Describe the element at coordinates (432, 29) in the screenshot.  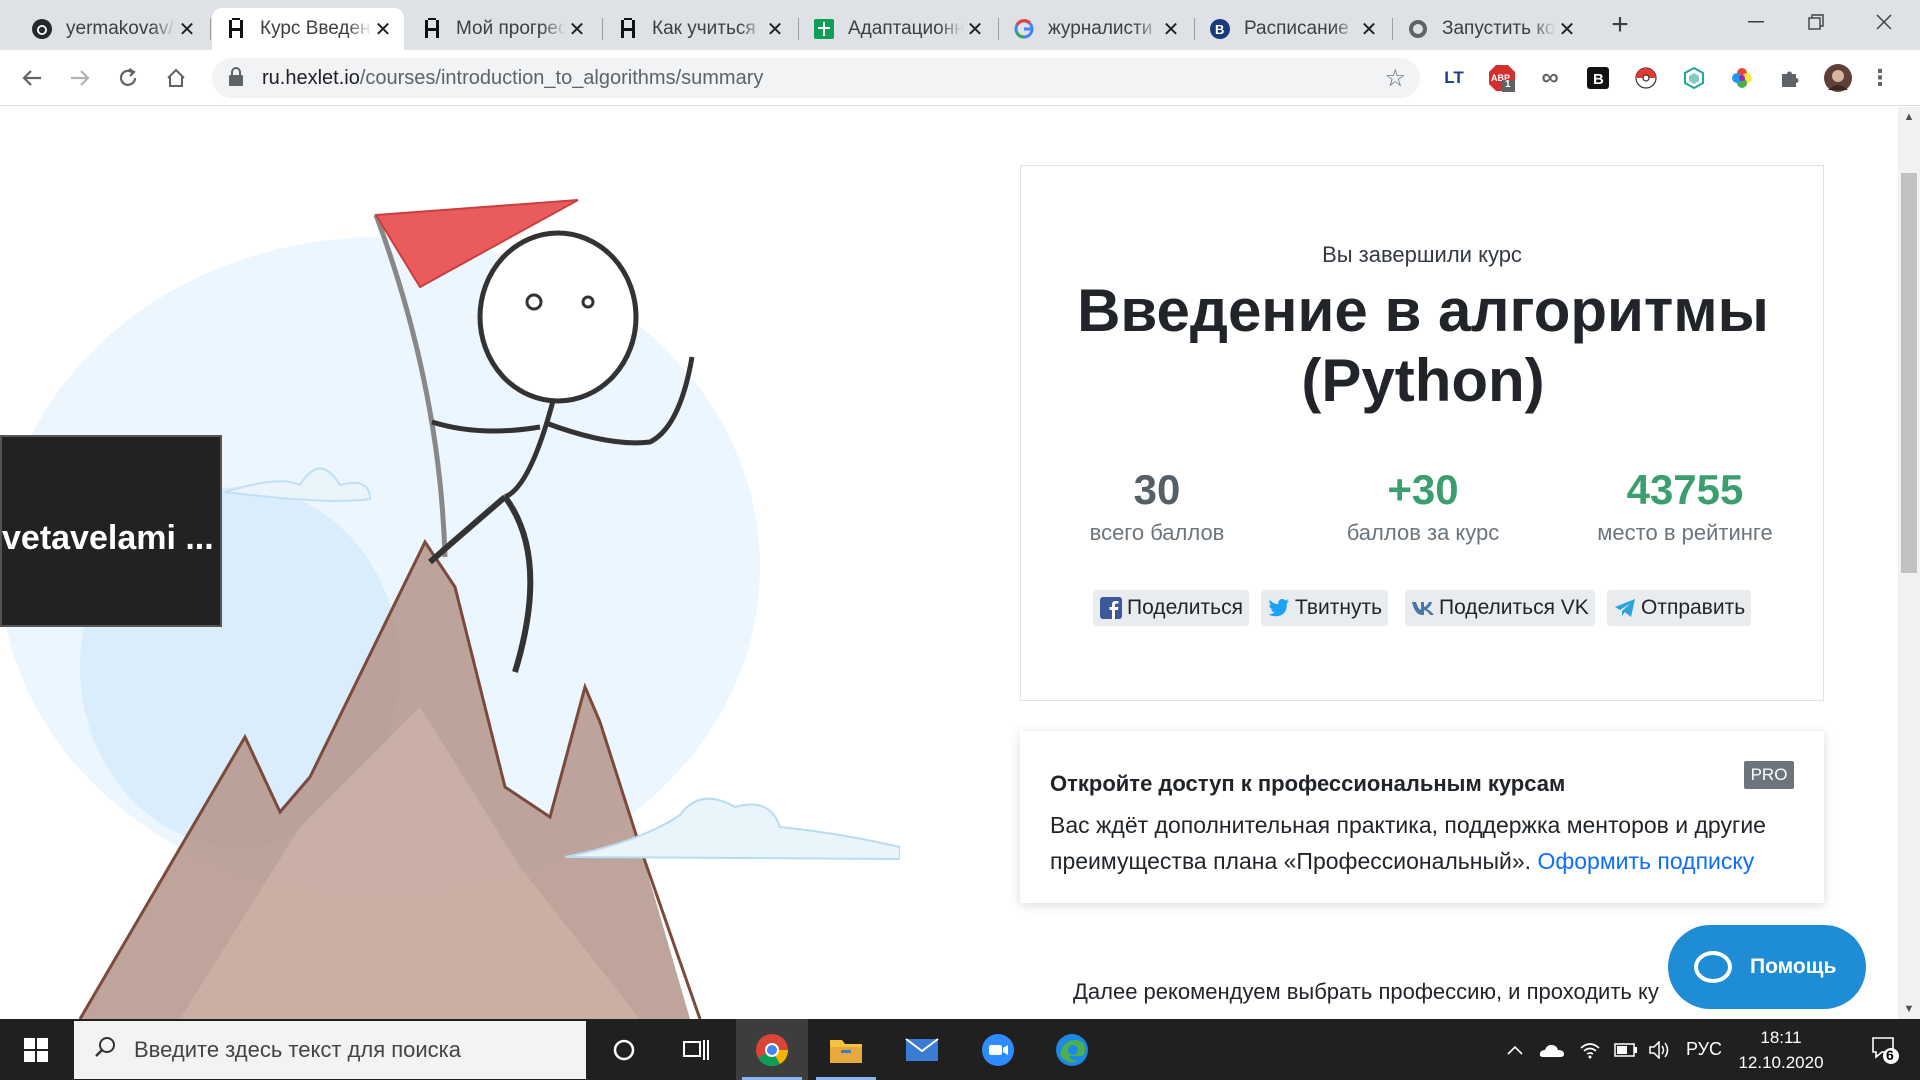
I see `hexlet-icon` at that location.